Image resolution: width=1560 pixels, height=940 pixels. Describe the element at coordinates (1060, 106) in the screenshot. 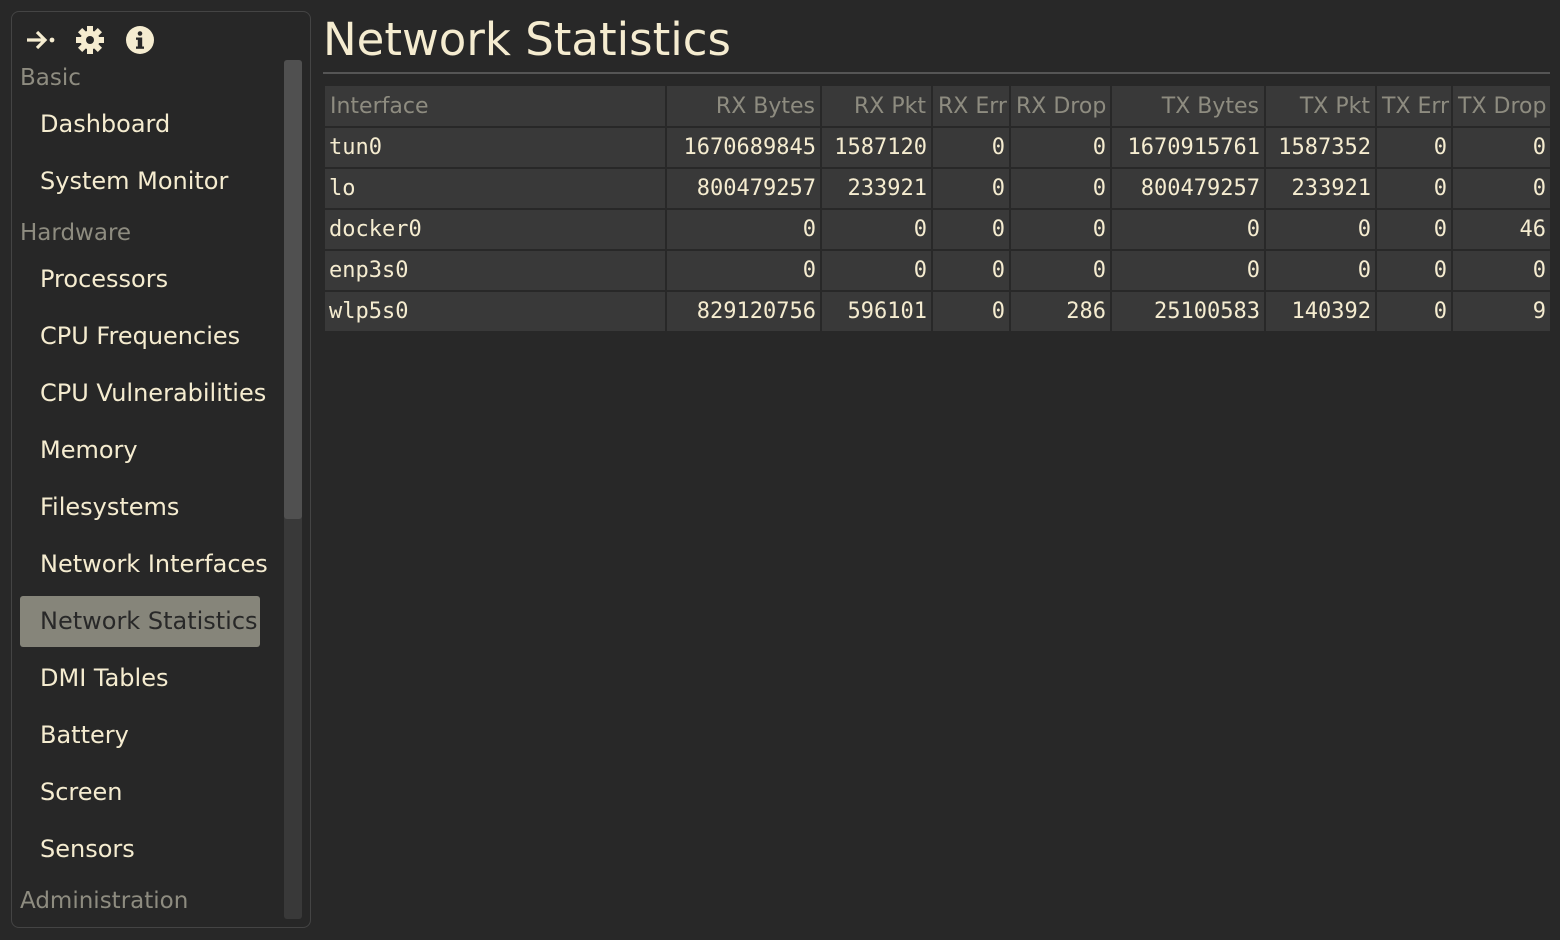

I see `column-header-rx-drop: RX Drop` at that location.